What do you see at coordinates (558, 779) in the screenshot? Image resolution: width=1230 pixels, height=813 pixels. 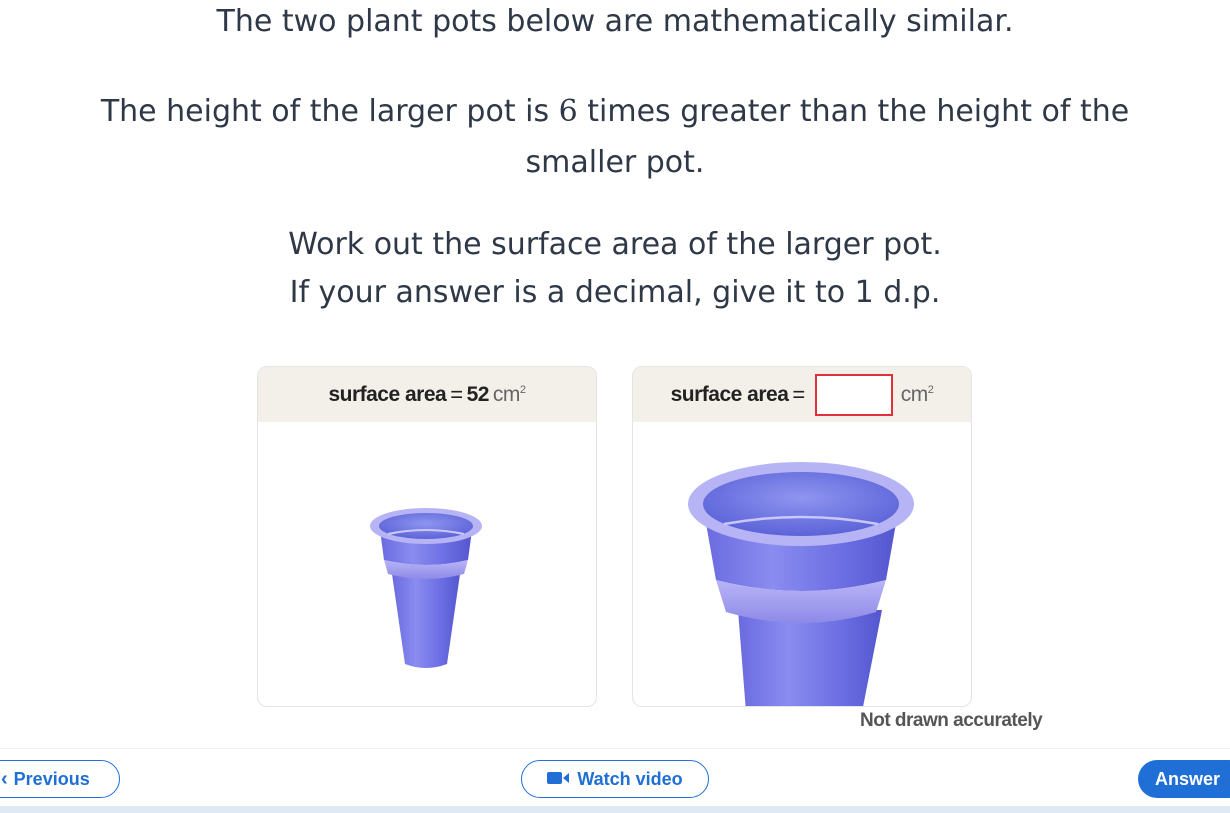 I see `video-camera-icon` at bounding box center [558, 779].